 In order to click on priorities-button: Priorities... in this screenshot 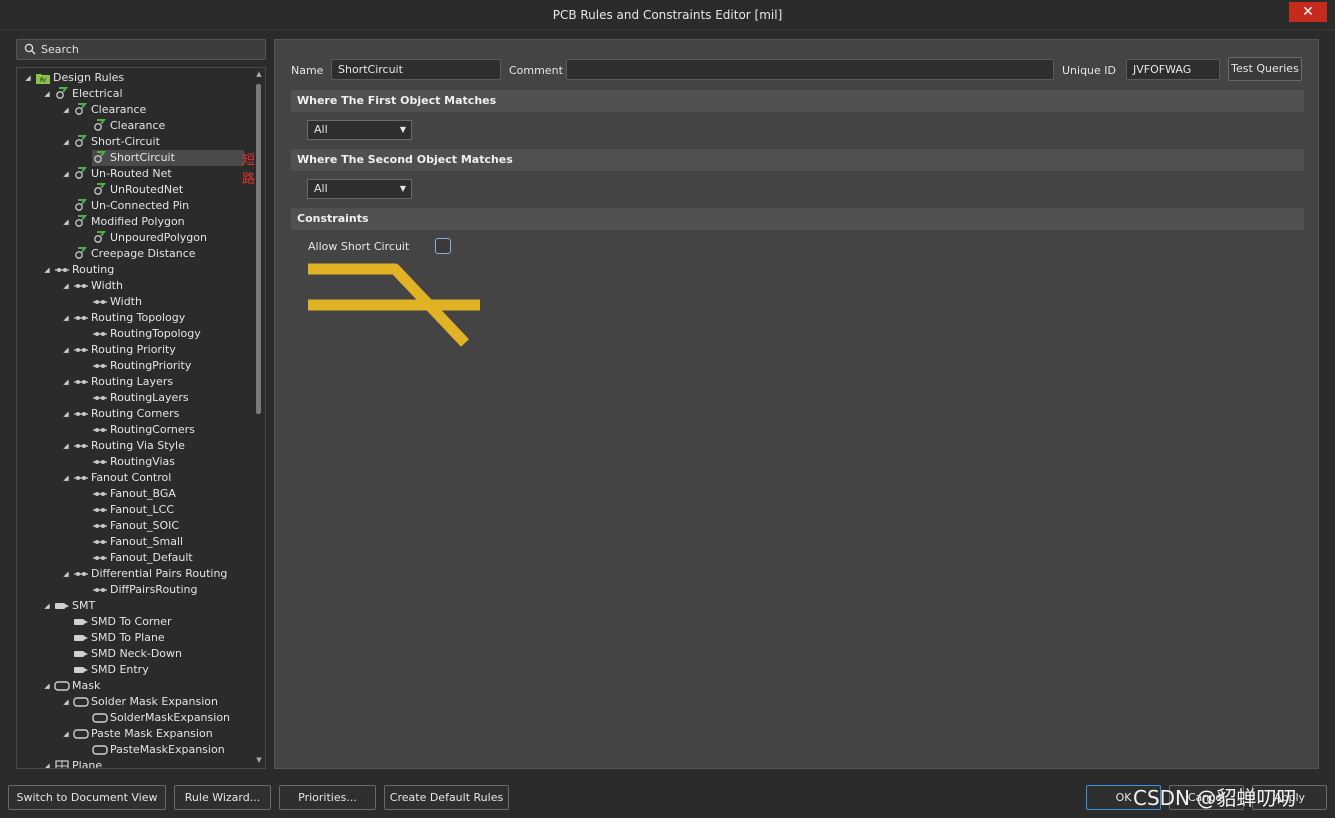, I will do `click(327, 797)`.